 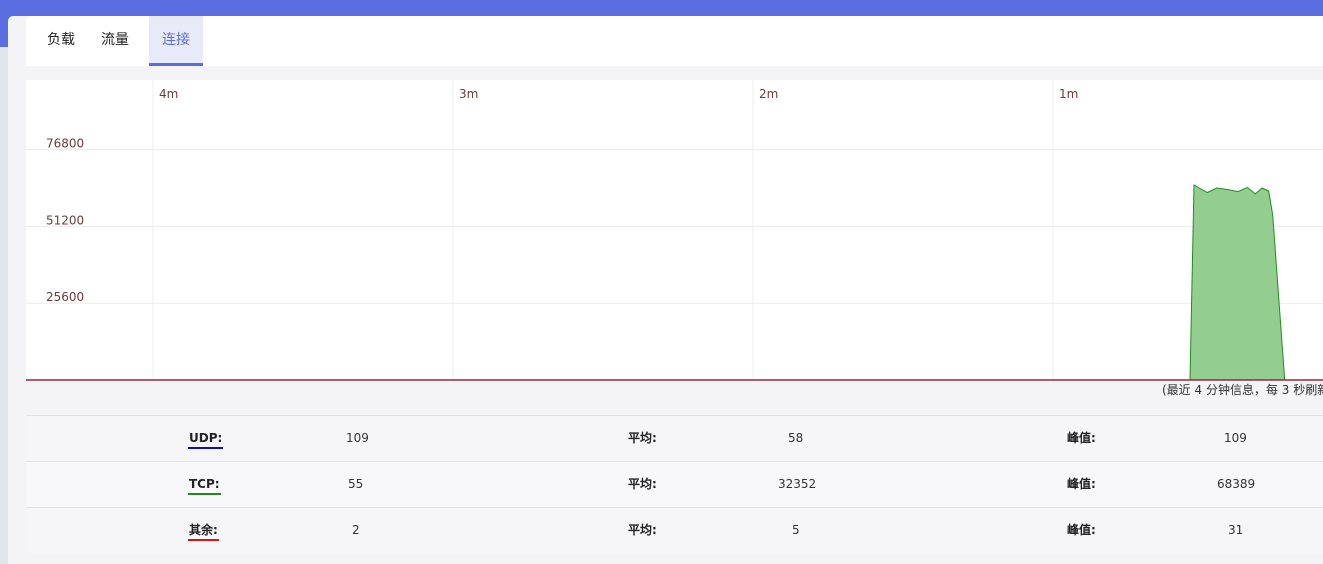 What do you see at coordinates (642, 484) in the screenshot?
I see `tcp-avg-label: 平均:` at bounding box center [642, 484].